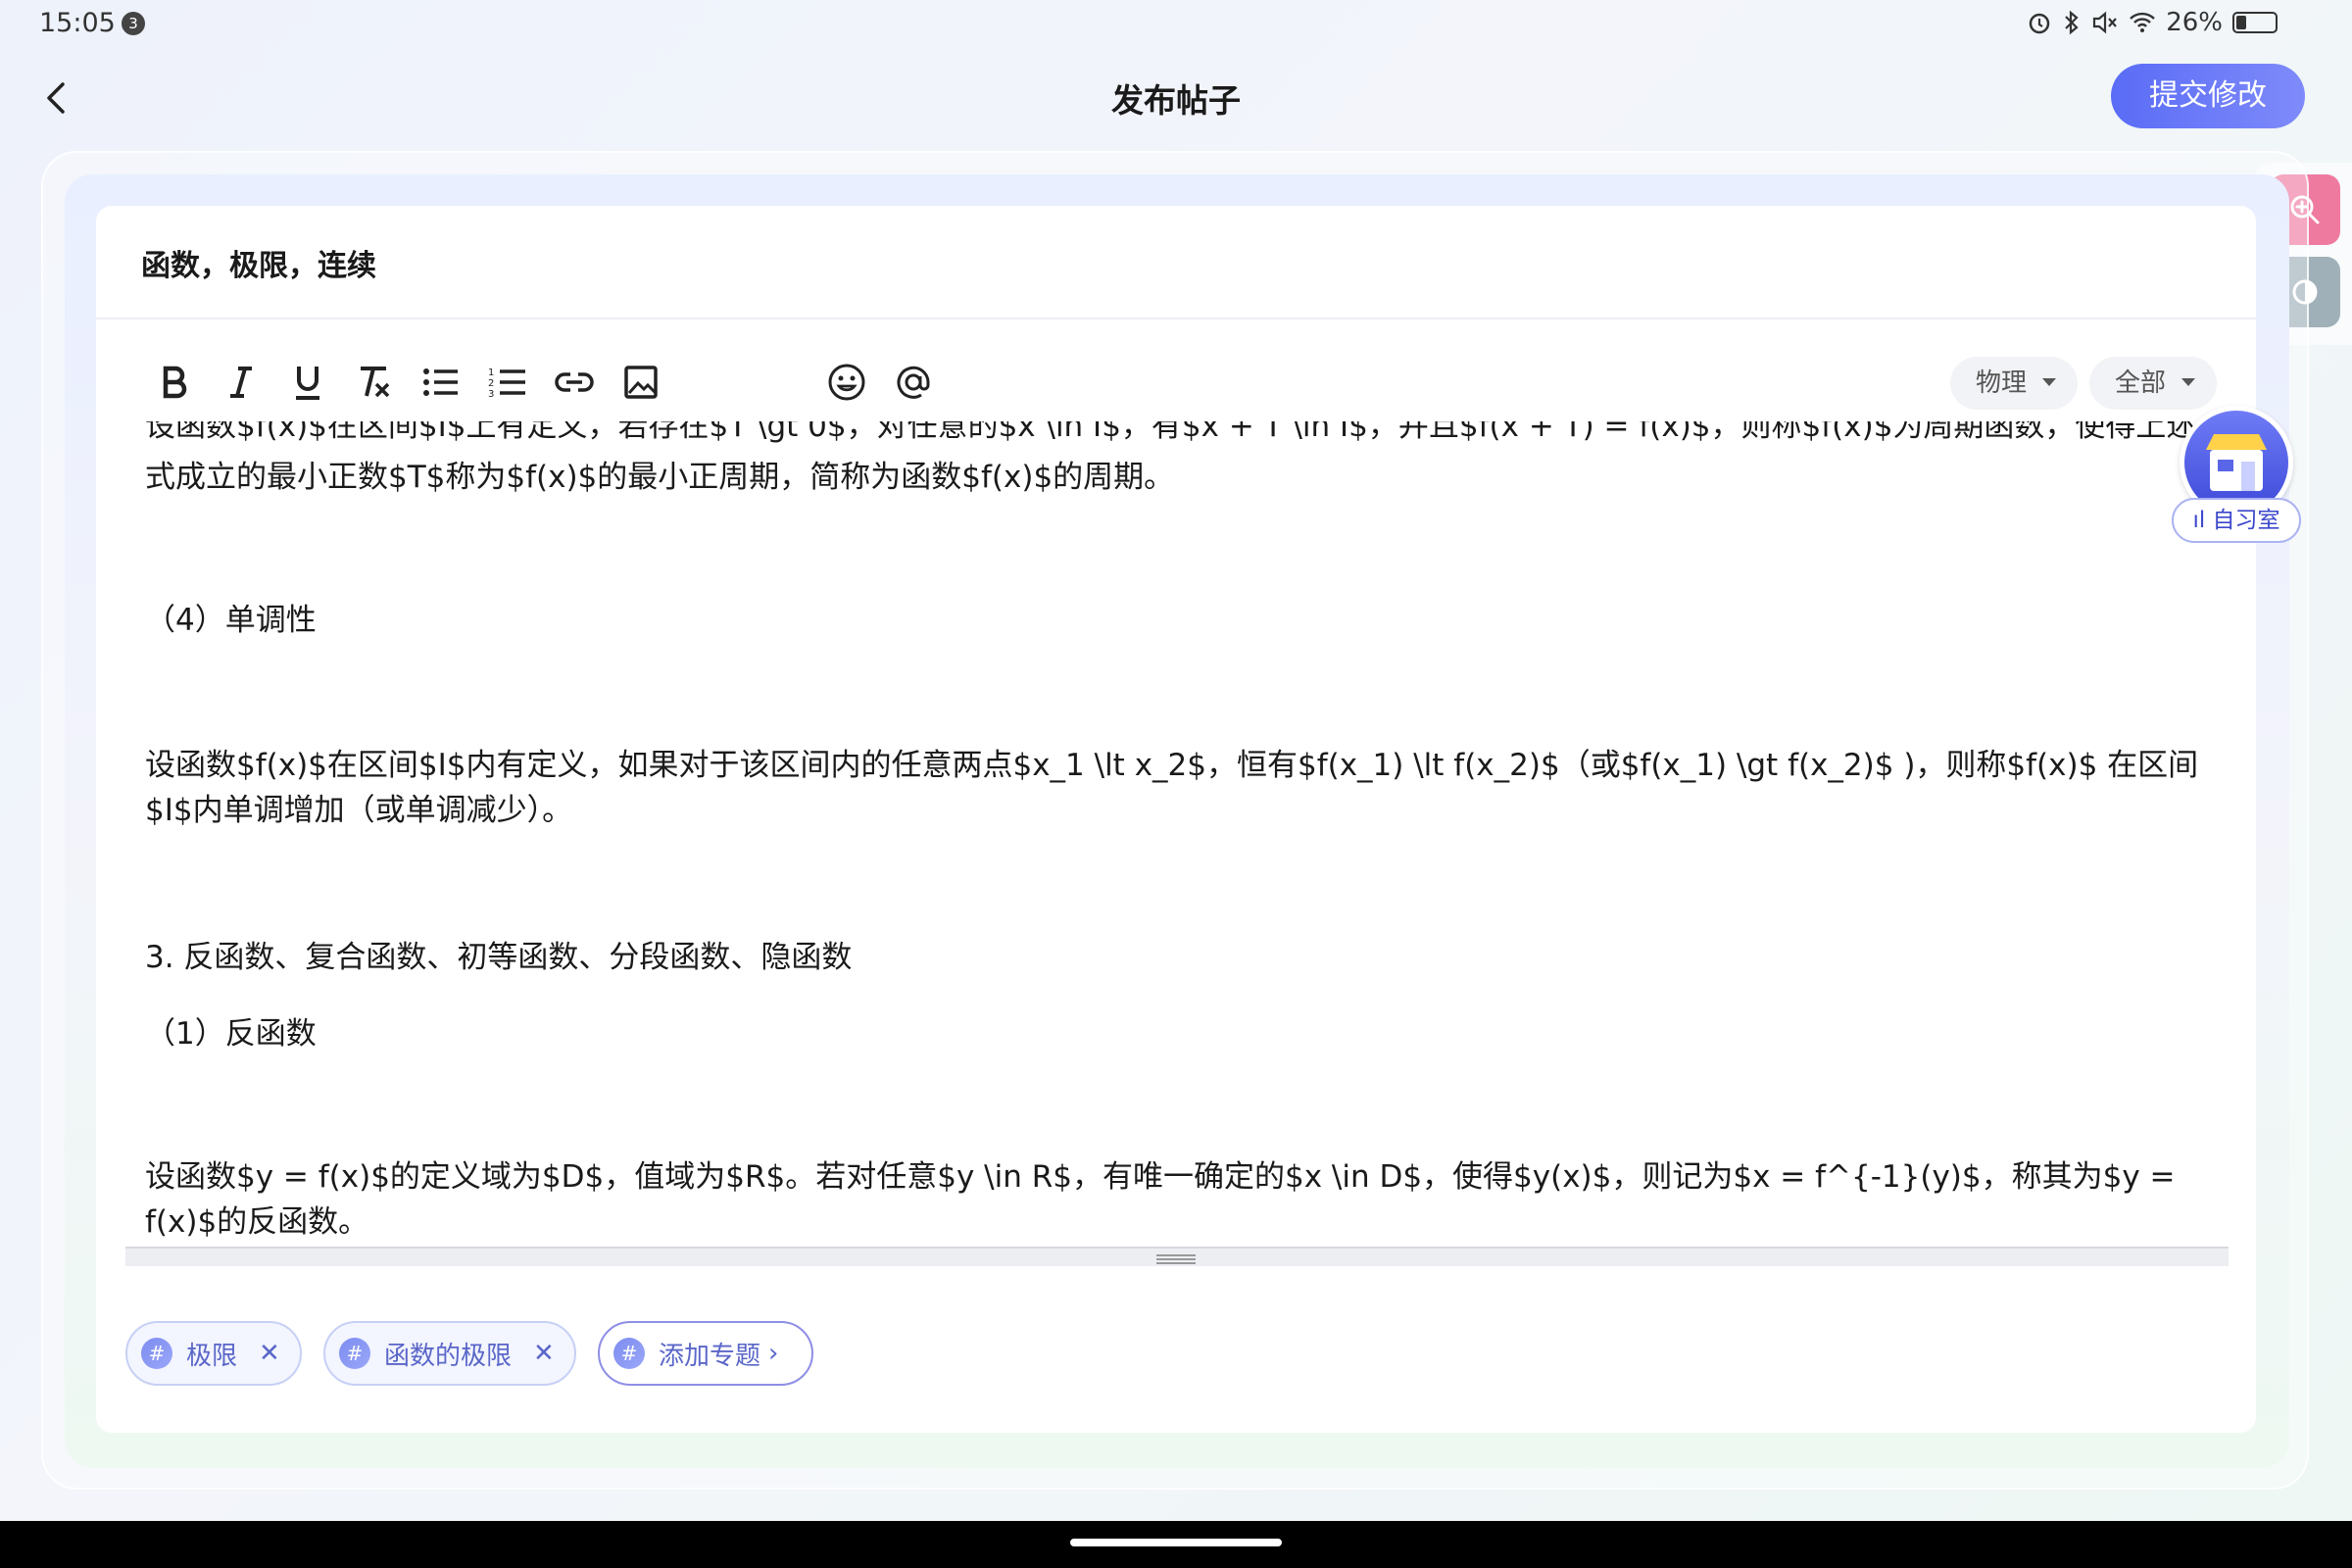 The image size is (2352, 1568). I want to click on chevron-right-icon: ›, so click(773, 1353).